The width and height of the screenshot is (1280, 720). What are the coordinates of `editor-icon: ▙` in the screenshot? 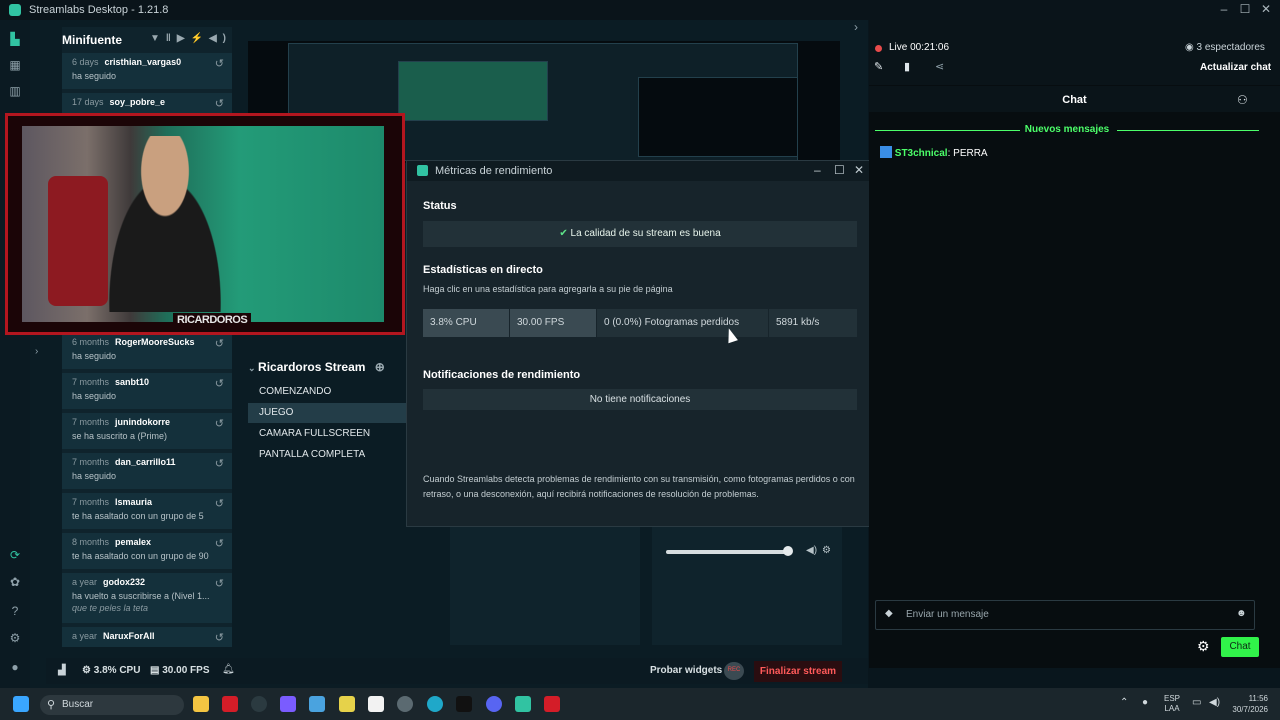 It's located at (15, 39).